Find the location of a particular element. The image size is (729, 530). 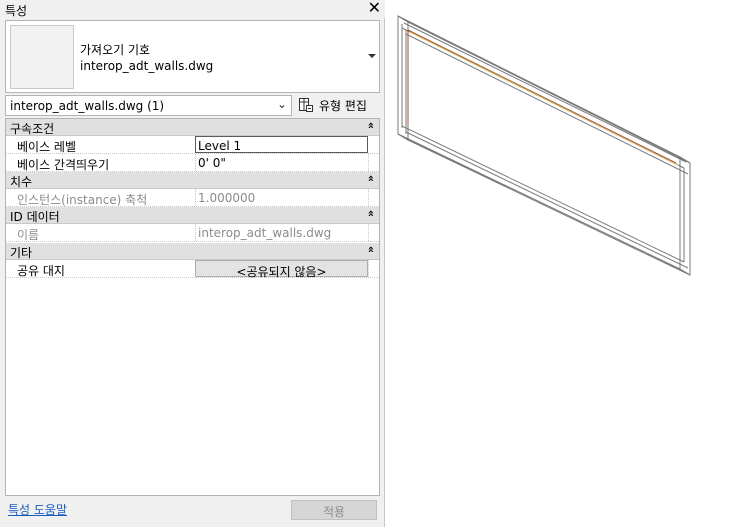

type-name-label: interop_adt_walls.dwg is located at coordinates (147, 66).